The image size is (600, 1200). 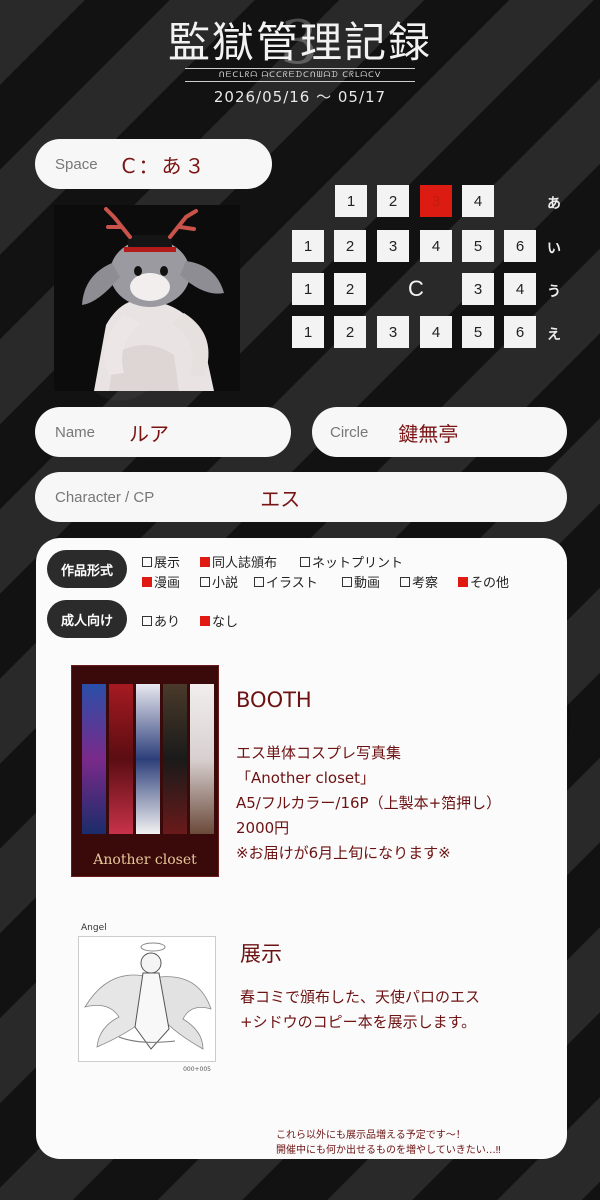 I want to click on character-field: Character / CP エス, so click(x=301, y=497).